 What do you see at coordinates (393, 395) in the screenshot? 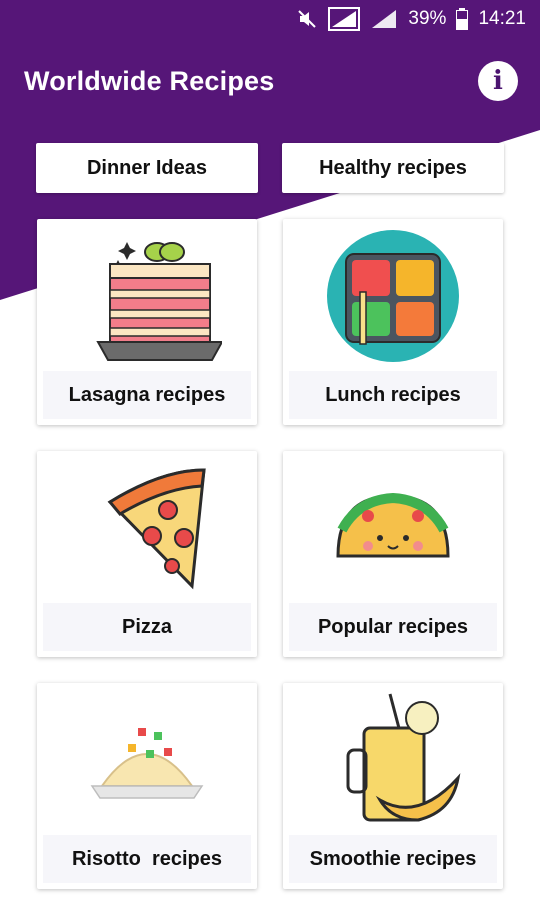
I see `card-label: Lunch recipes` at bounding box center [393, 395].